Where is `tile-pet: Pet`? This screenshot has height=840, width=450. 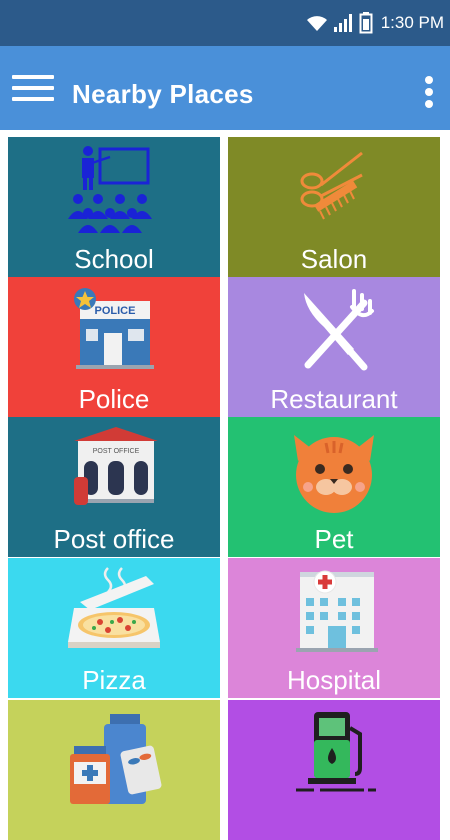
tile-pet: Pet is located at coordinates (334, 487).